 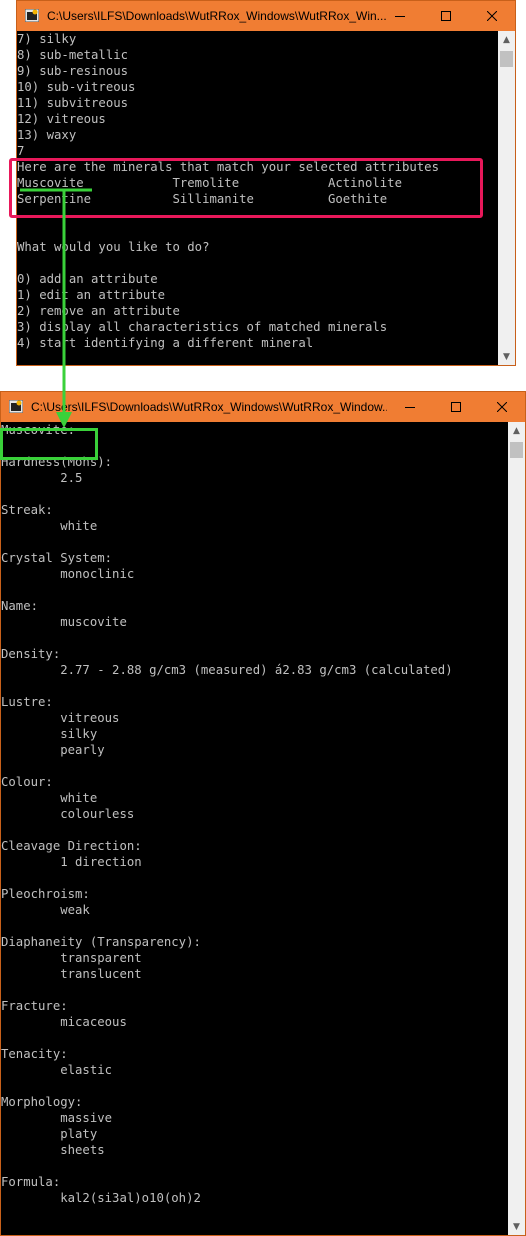 I want to click on console-line: translucent, so click(x=71, y=974).